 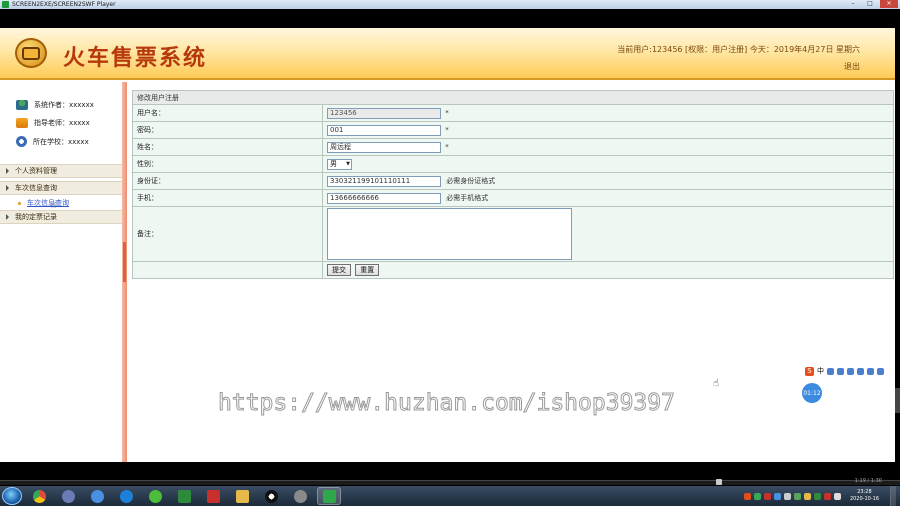 What do you see at coordinates (227, 198) in the screenshot?
I see `phone-label: 手机：` at bounding box center [227, 198].